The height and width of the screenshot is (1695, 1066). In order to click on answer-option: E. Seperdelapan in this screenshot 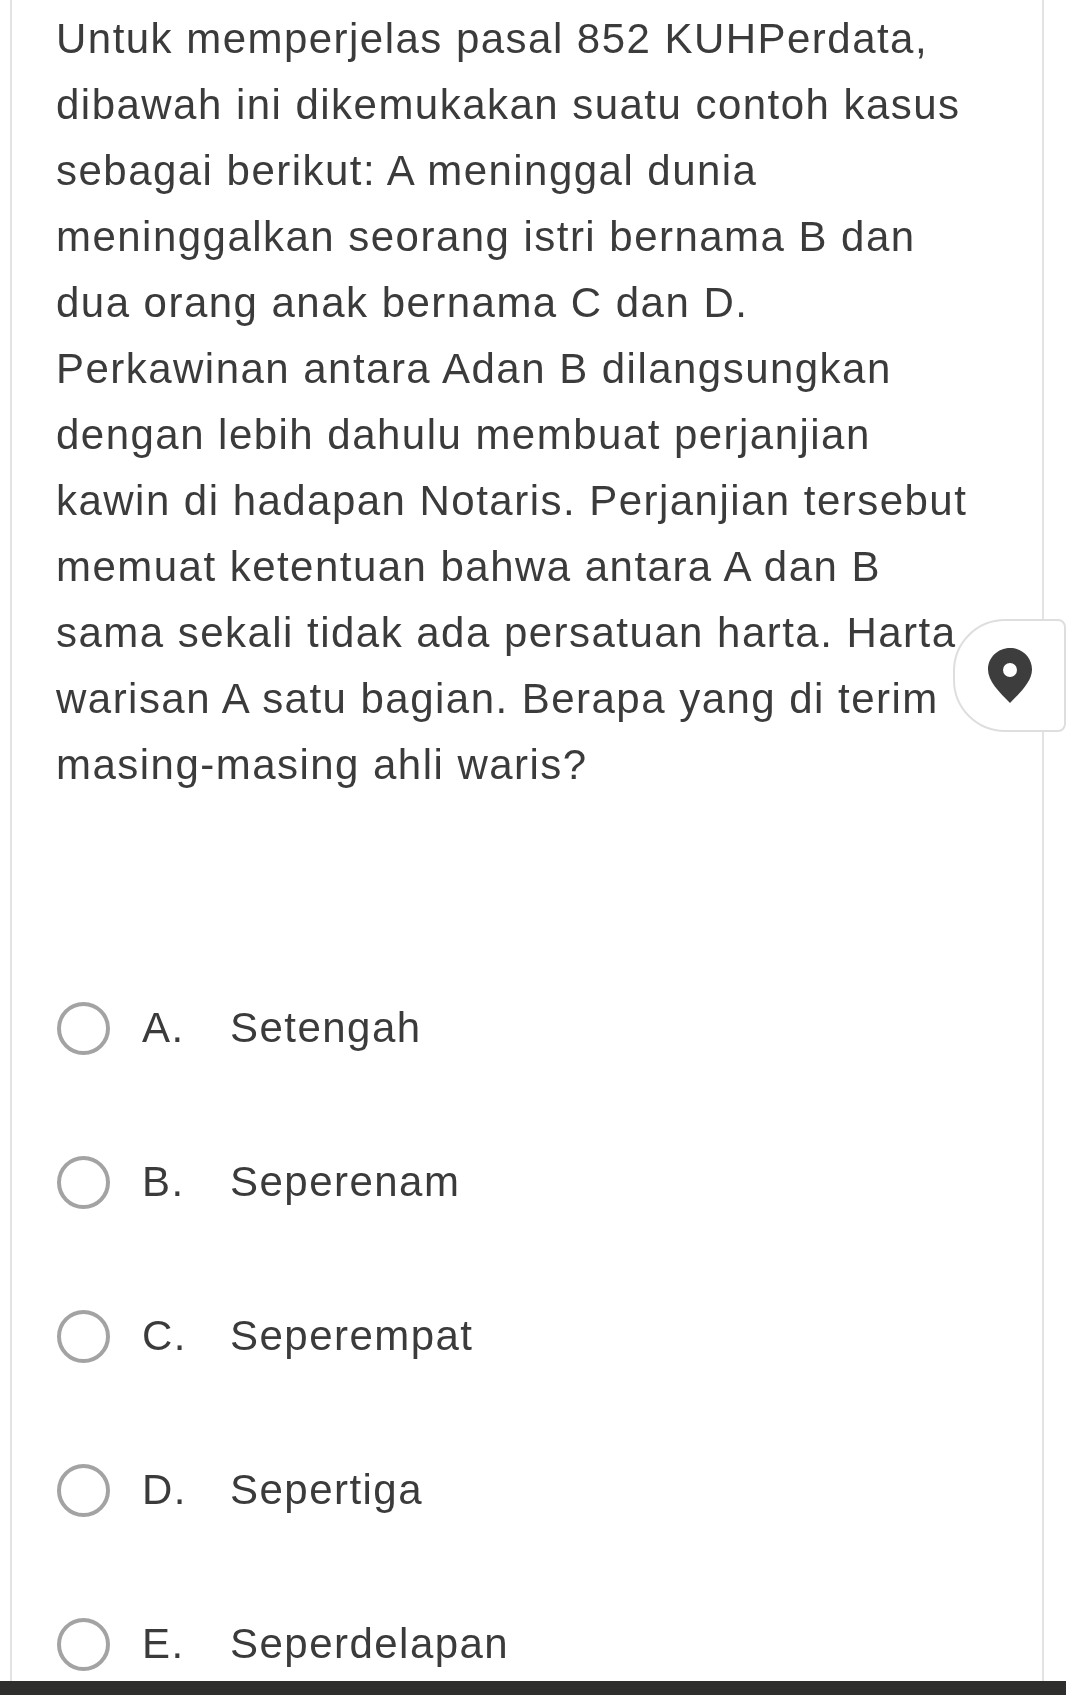, I will do `click(287, 1644)`.